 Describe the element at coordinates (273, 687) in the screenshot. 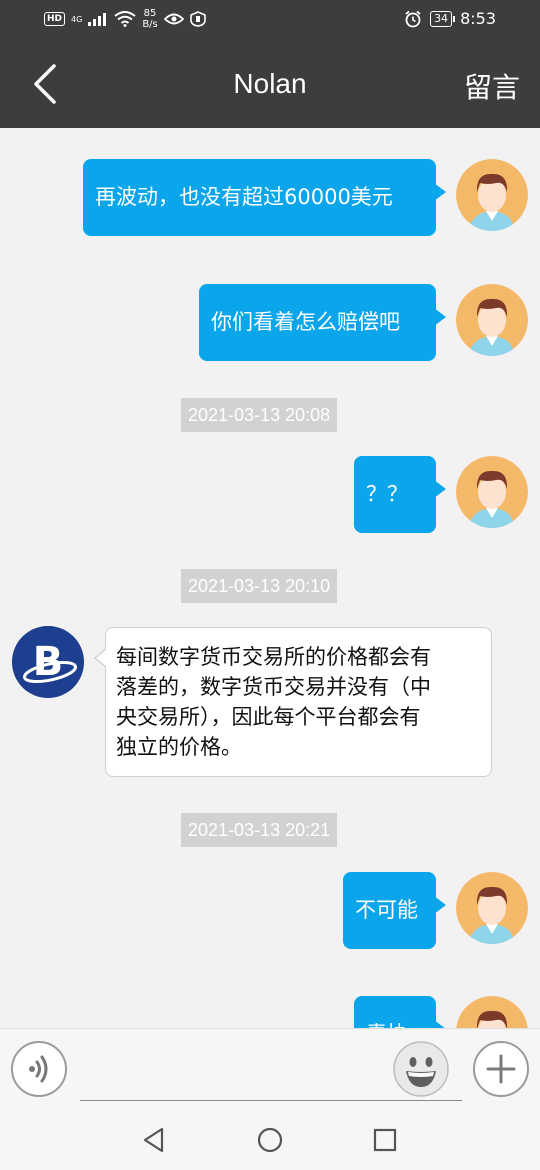

I see `message-line: 落差的，数字货币交易并没有（中` at that location.